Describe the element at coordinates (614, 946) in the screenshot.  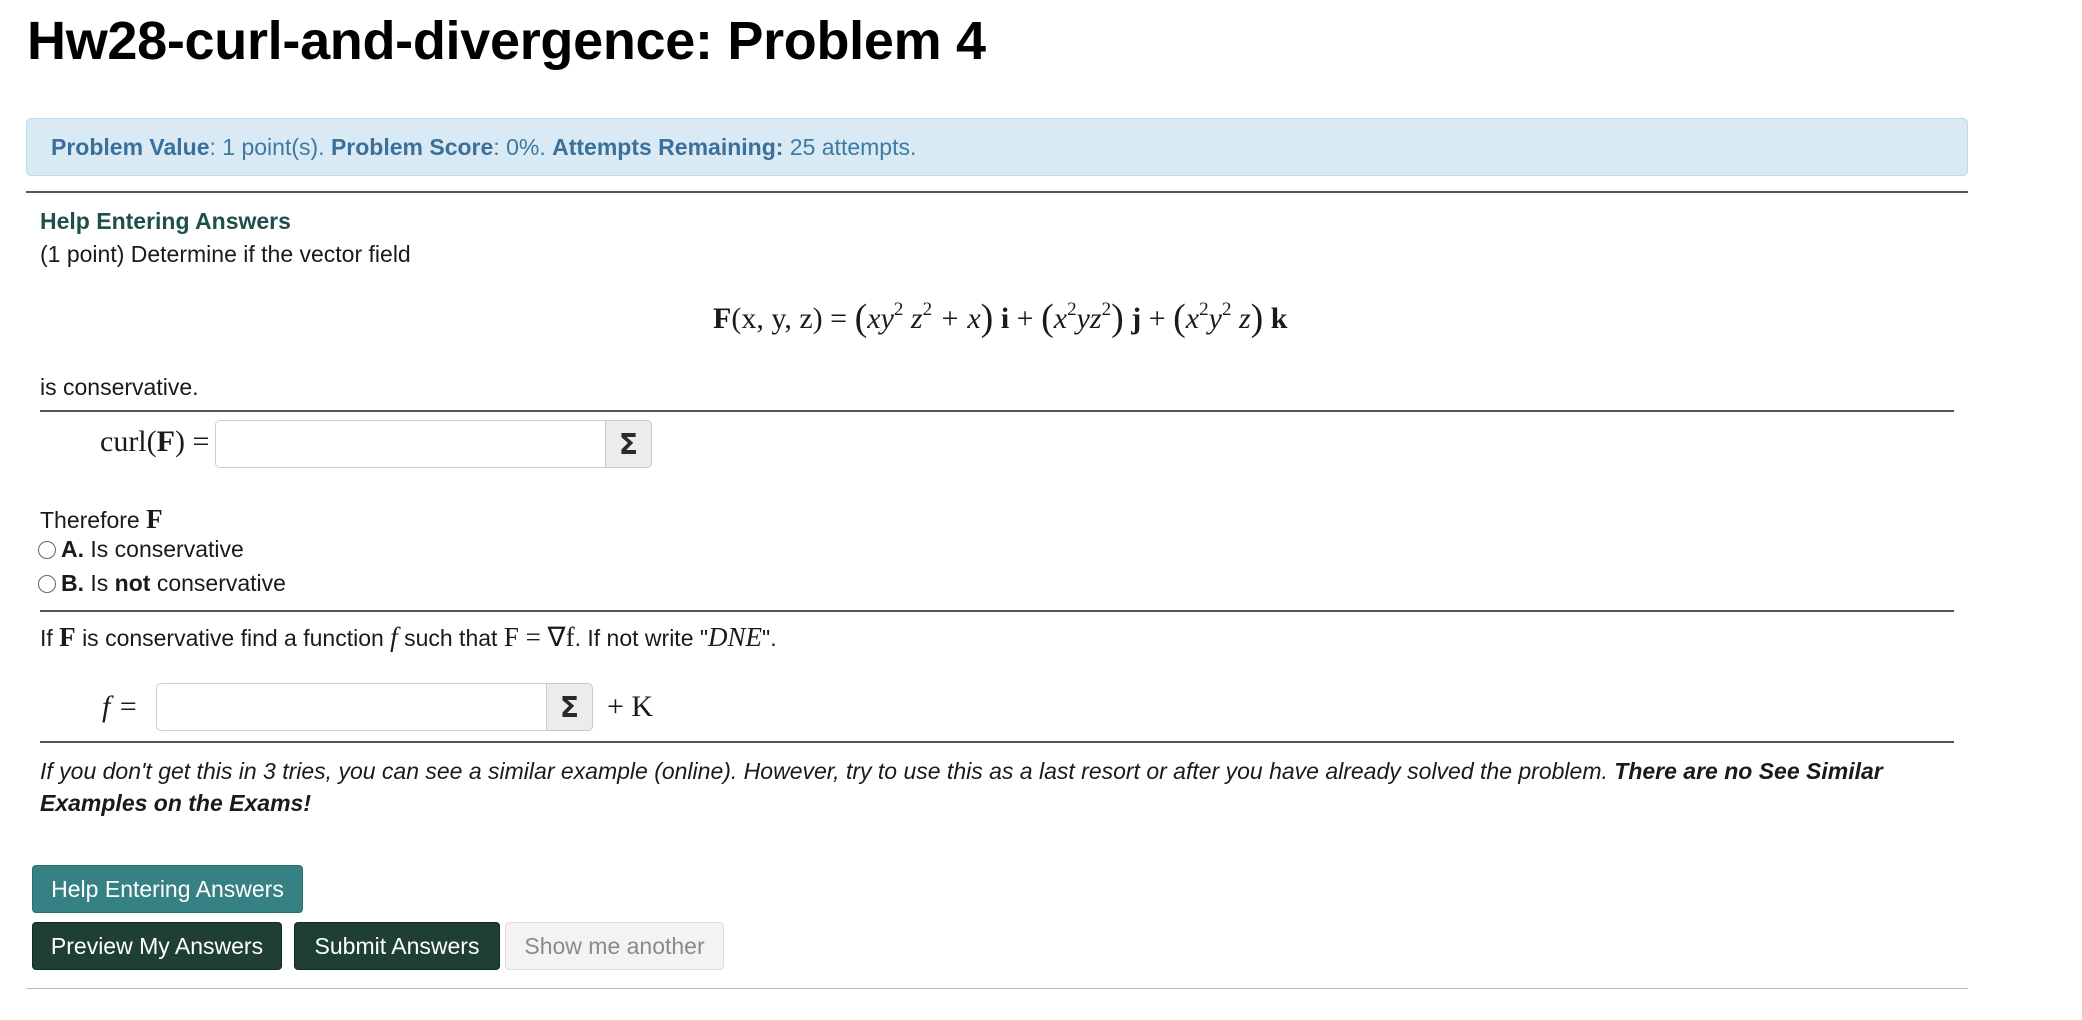
I see `show-me-another-button: Show me another` at that location.